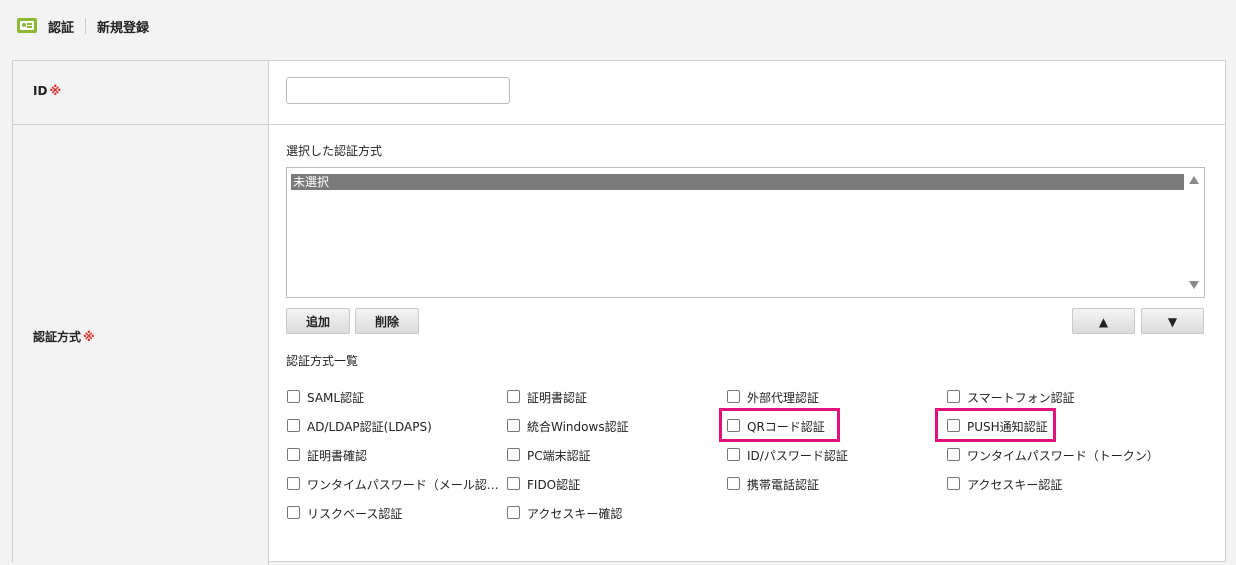 The height and width of the screenshot is (565, 1236). I want to click on id-label-cell: ID ※, so click(141, 93).